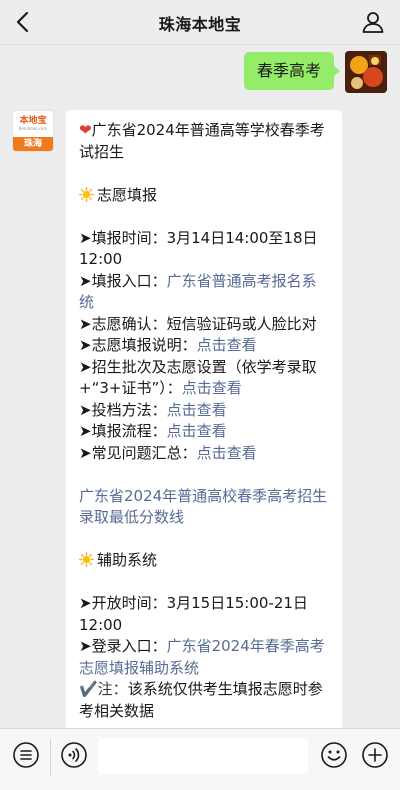  I want to click on voice-icon, so click(74, 755).